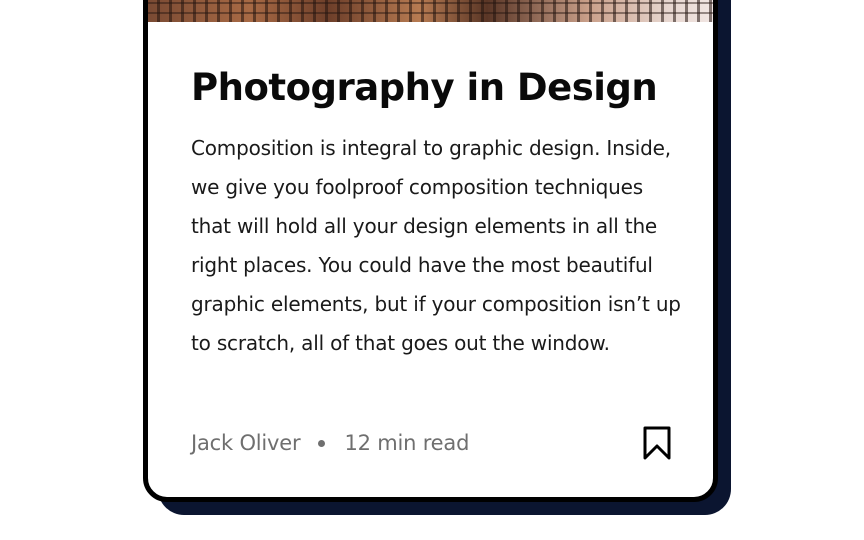  I want to click on read-time: 12 min read, so click(407, 443).